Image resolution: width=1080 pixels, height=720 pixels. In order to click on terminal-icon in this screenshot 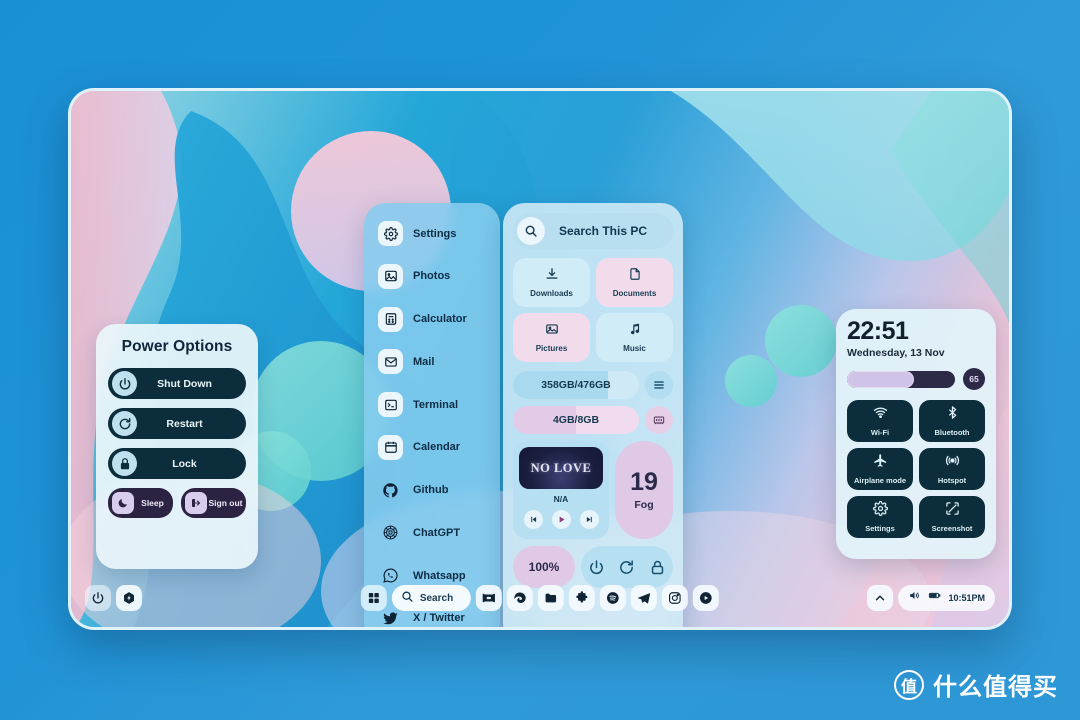, I will do `click(390, 405)`.